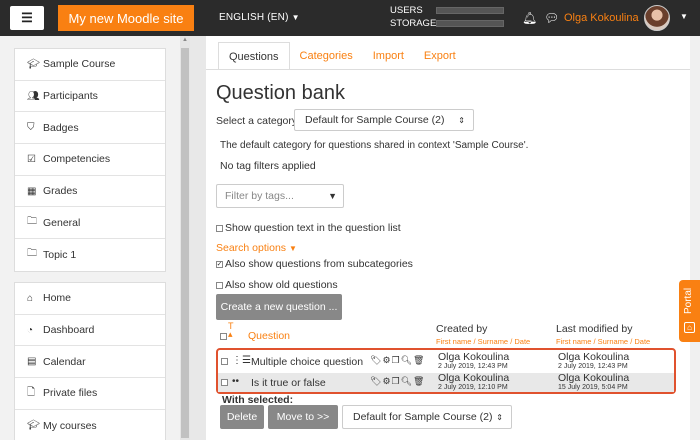 The image size is (700, 440). I want to click on sidebar-item-private-files: 🗋 Private files, so click(90, 394).